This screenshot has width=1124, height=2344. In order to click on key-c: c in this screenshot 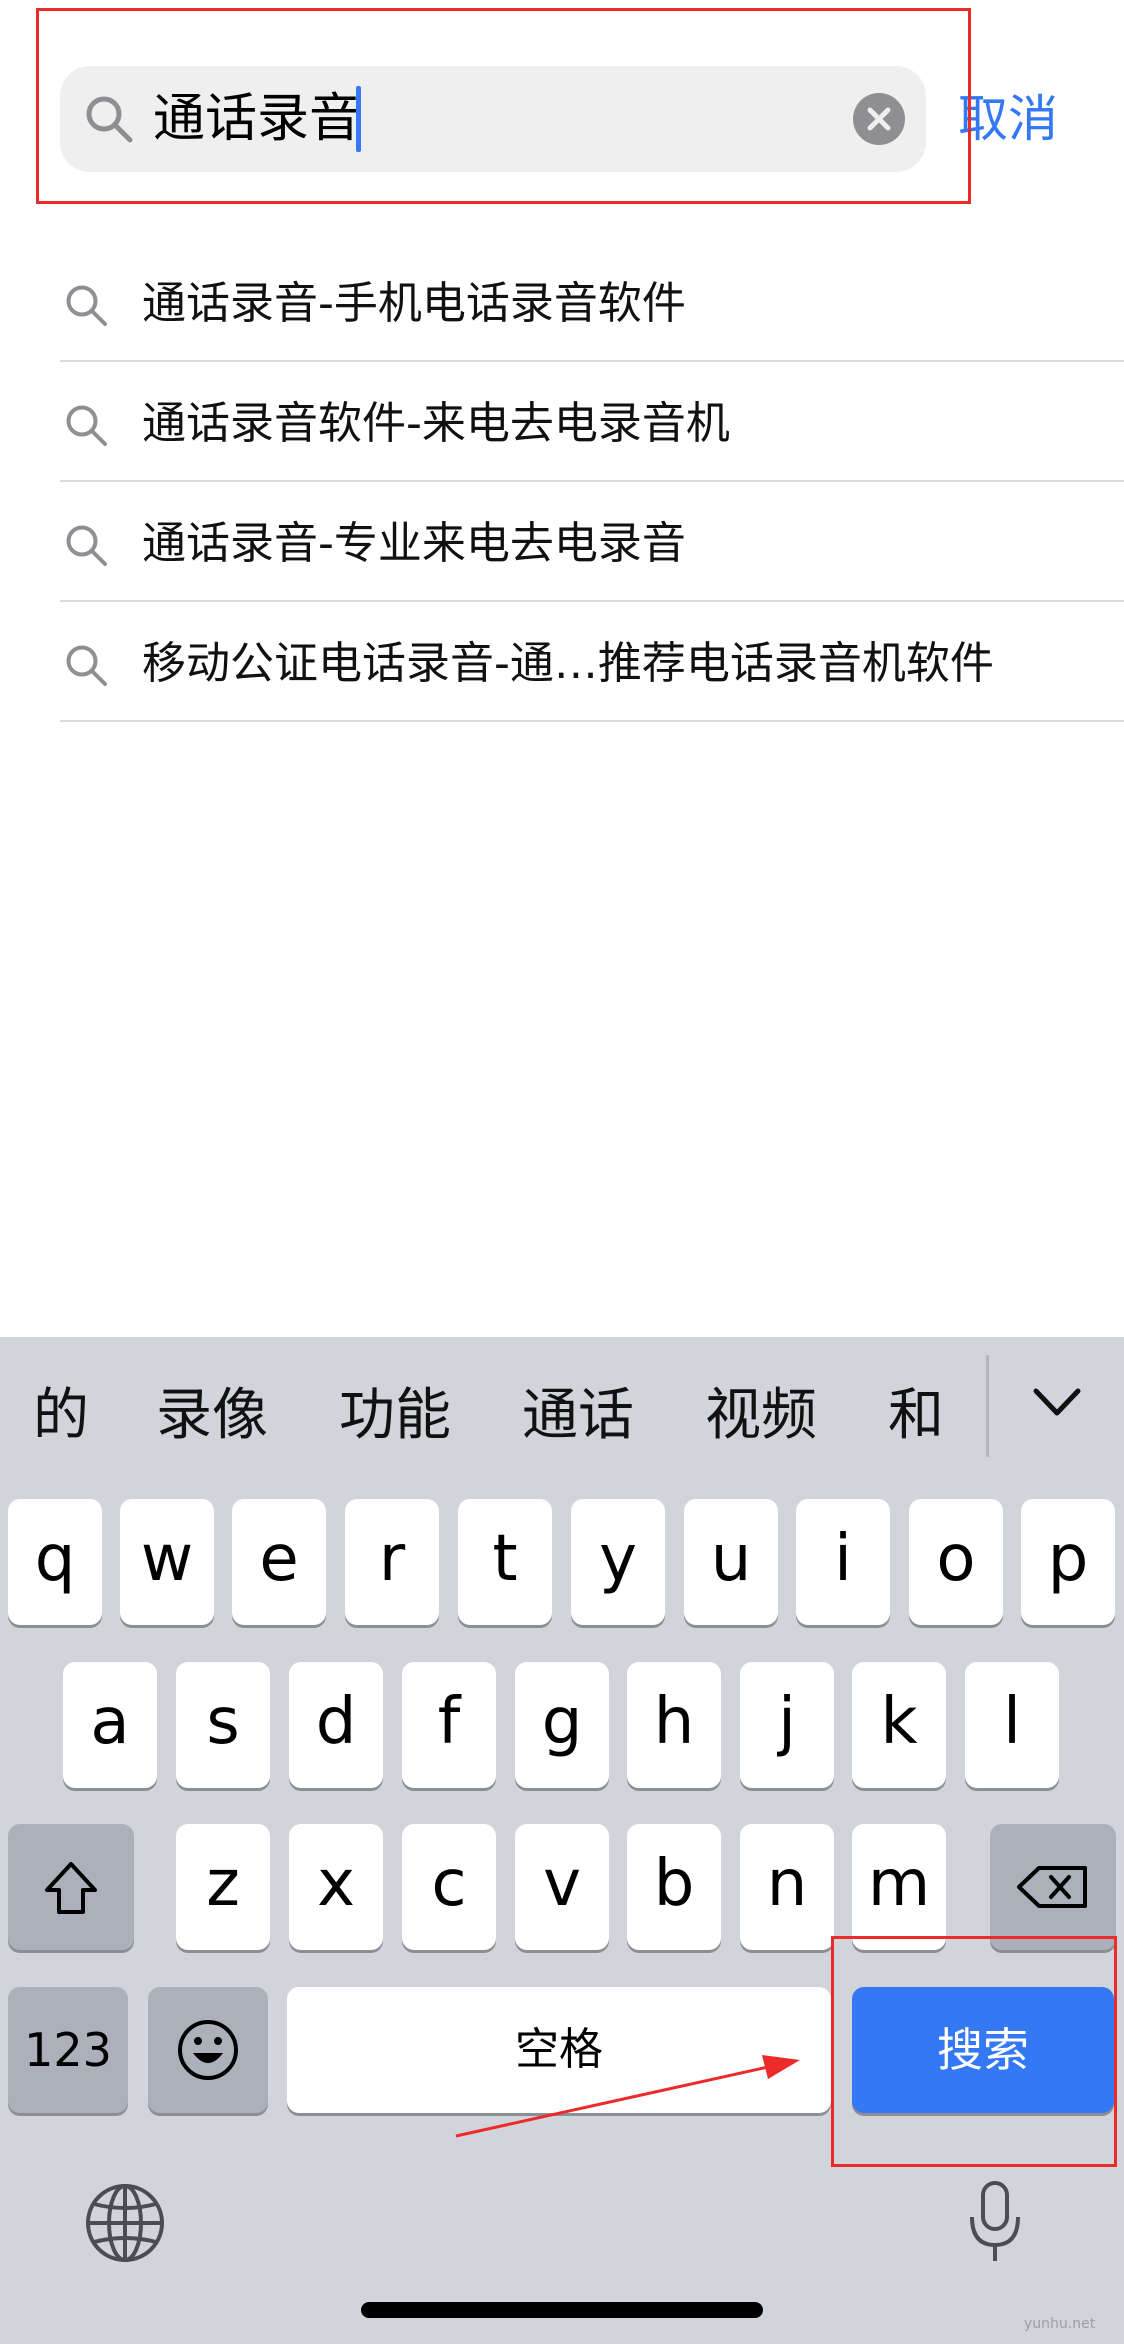, I will do `click(449, 1887)`.